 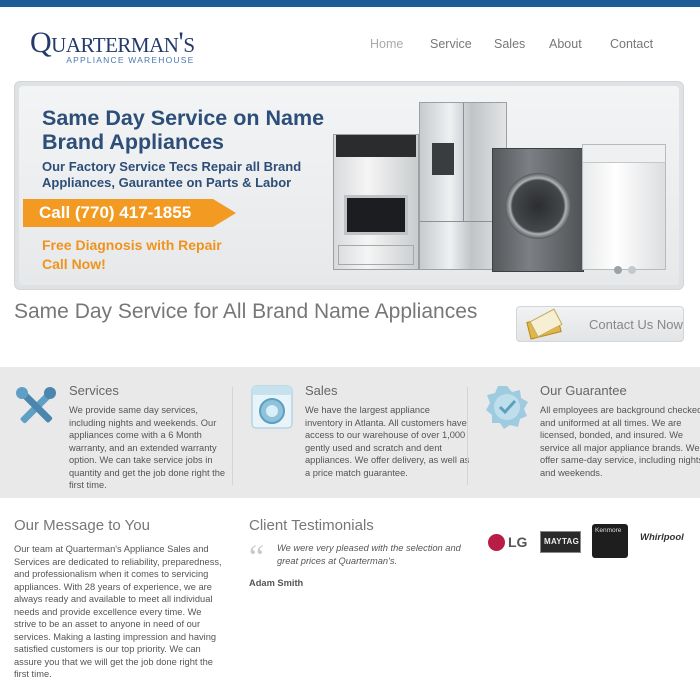 What do you see at coordinates (112, 42) in the screenshot?
I see `logo-wordmark: Quarterman's` at bounding box center [112, 42].